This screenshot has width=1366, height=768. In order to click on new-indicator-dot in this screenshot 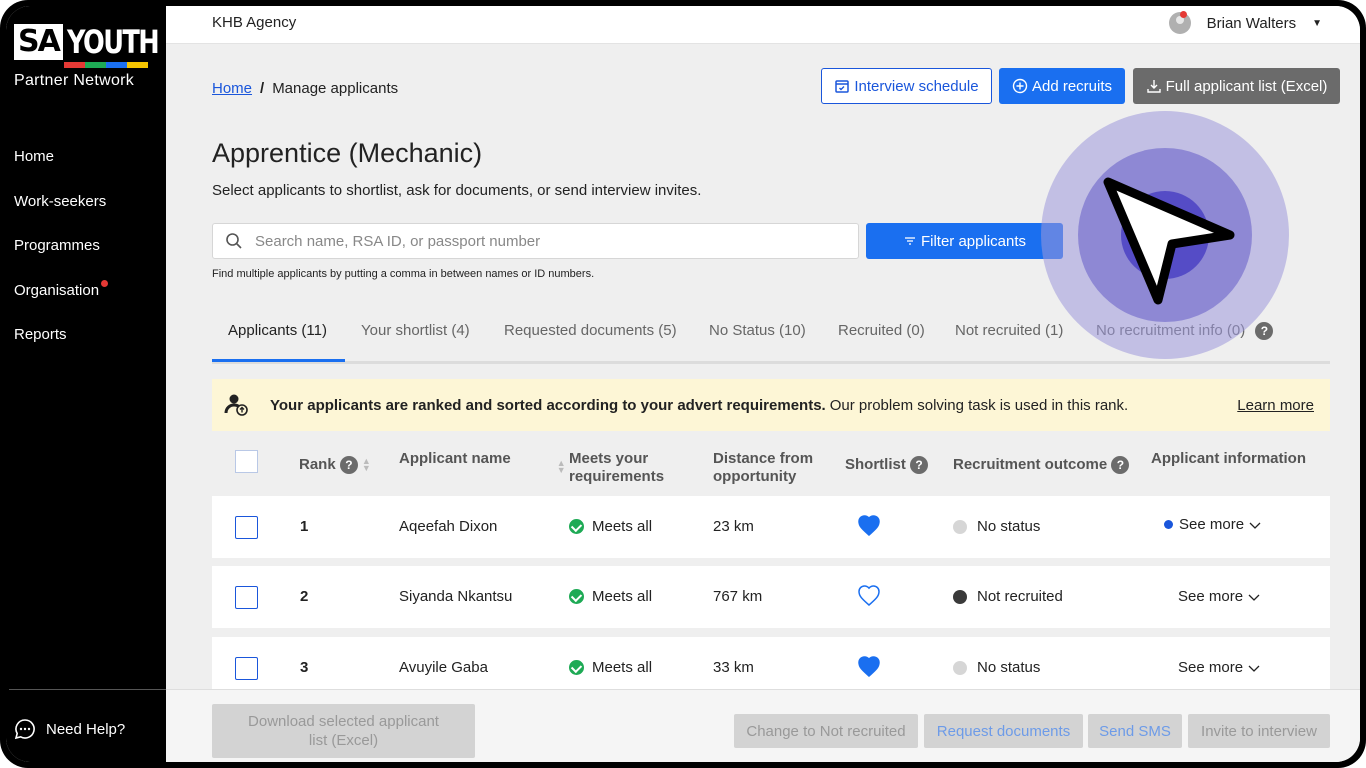, I will do `click(1168, 524)`.